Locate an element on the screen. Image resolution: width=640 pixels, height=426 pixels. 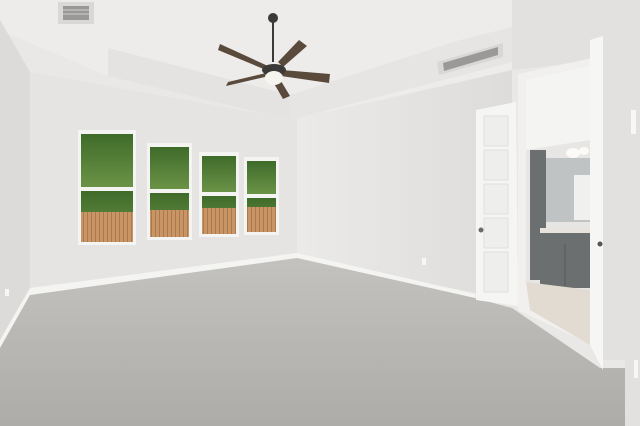
closet-door is located at coordinates (596, 203).